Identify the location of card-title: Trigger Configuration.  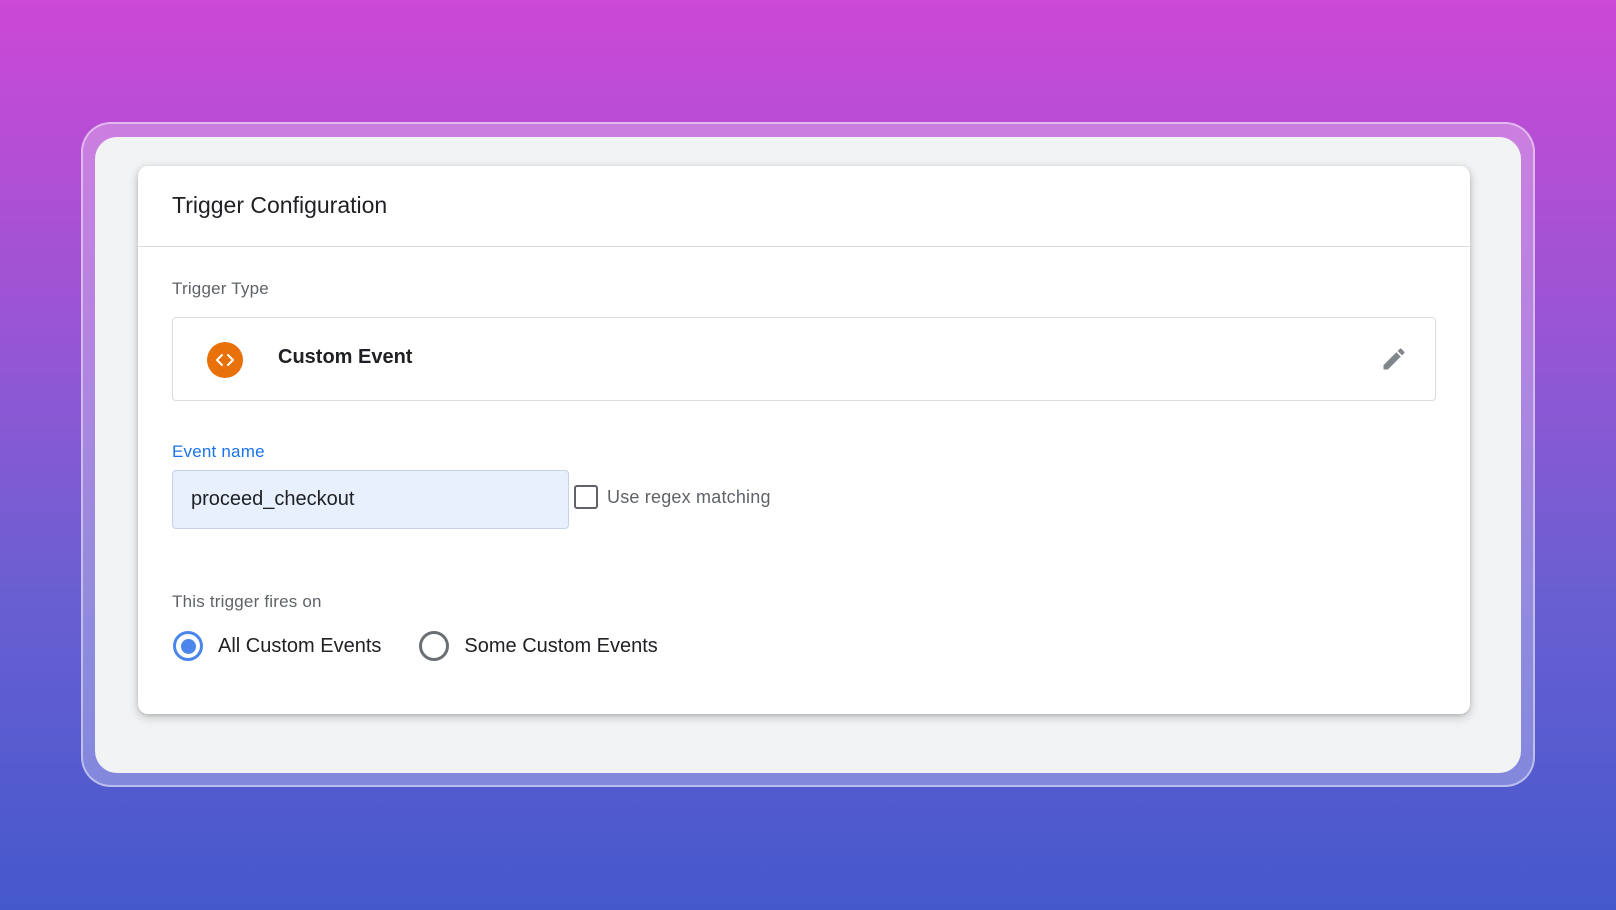
(280, 205).